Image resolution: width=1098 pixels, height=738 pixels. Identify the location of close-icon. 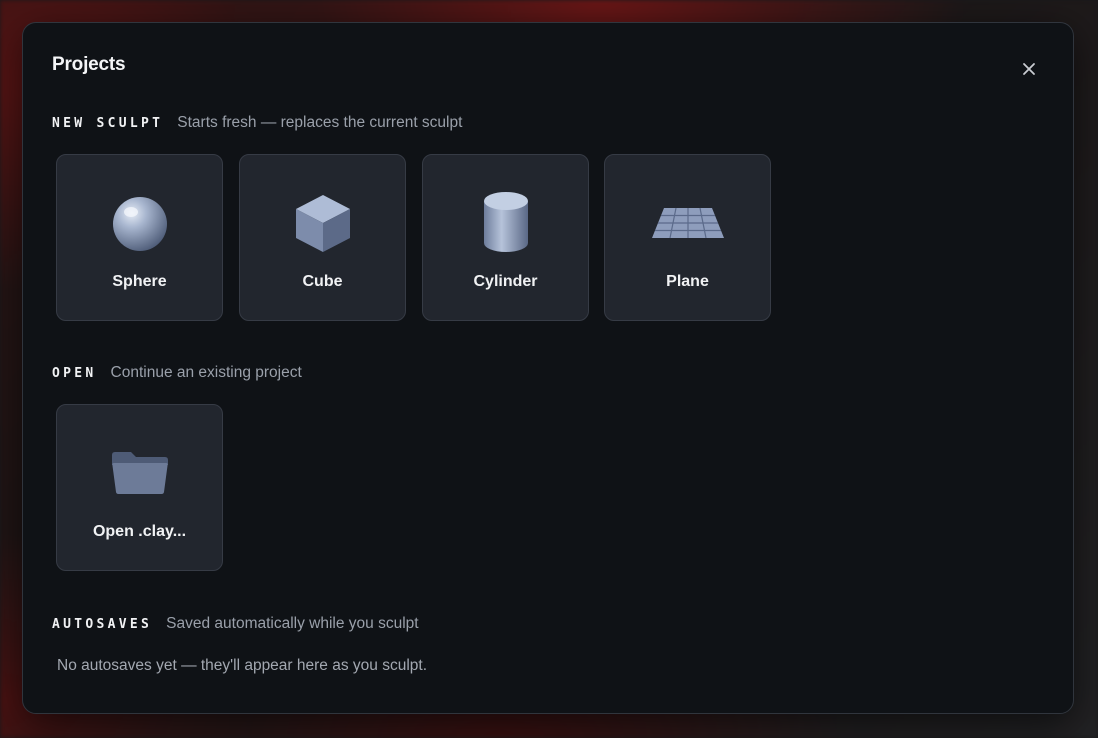
(1029, 69).